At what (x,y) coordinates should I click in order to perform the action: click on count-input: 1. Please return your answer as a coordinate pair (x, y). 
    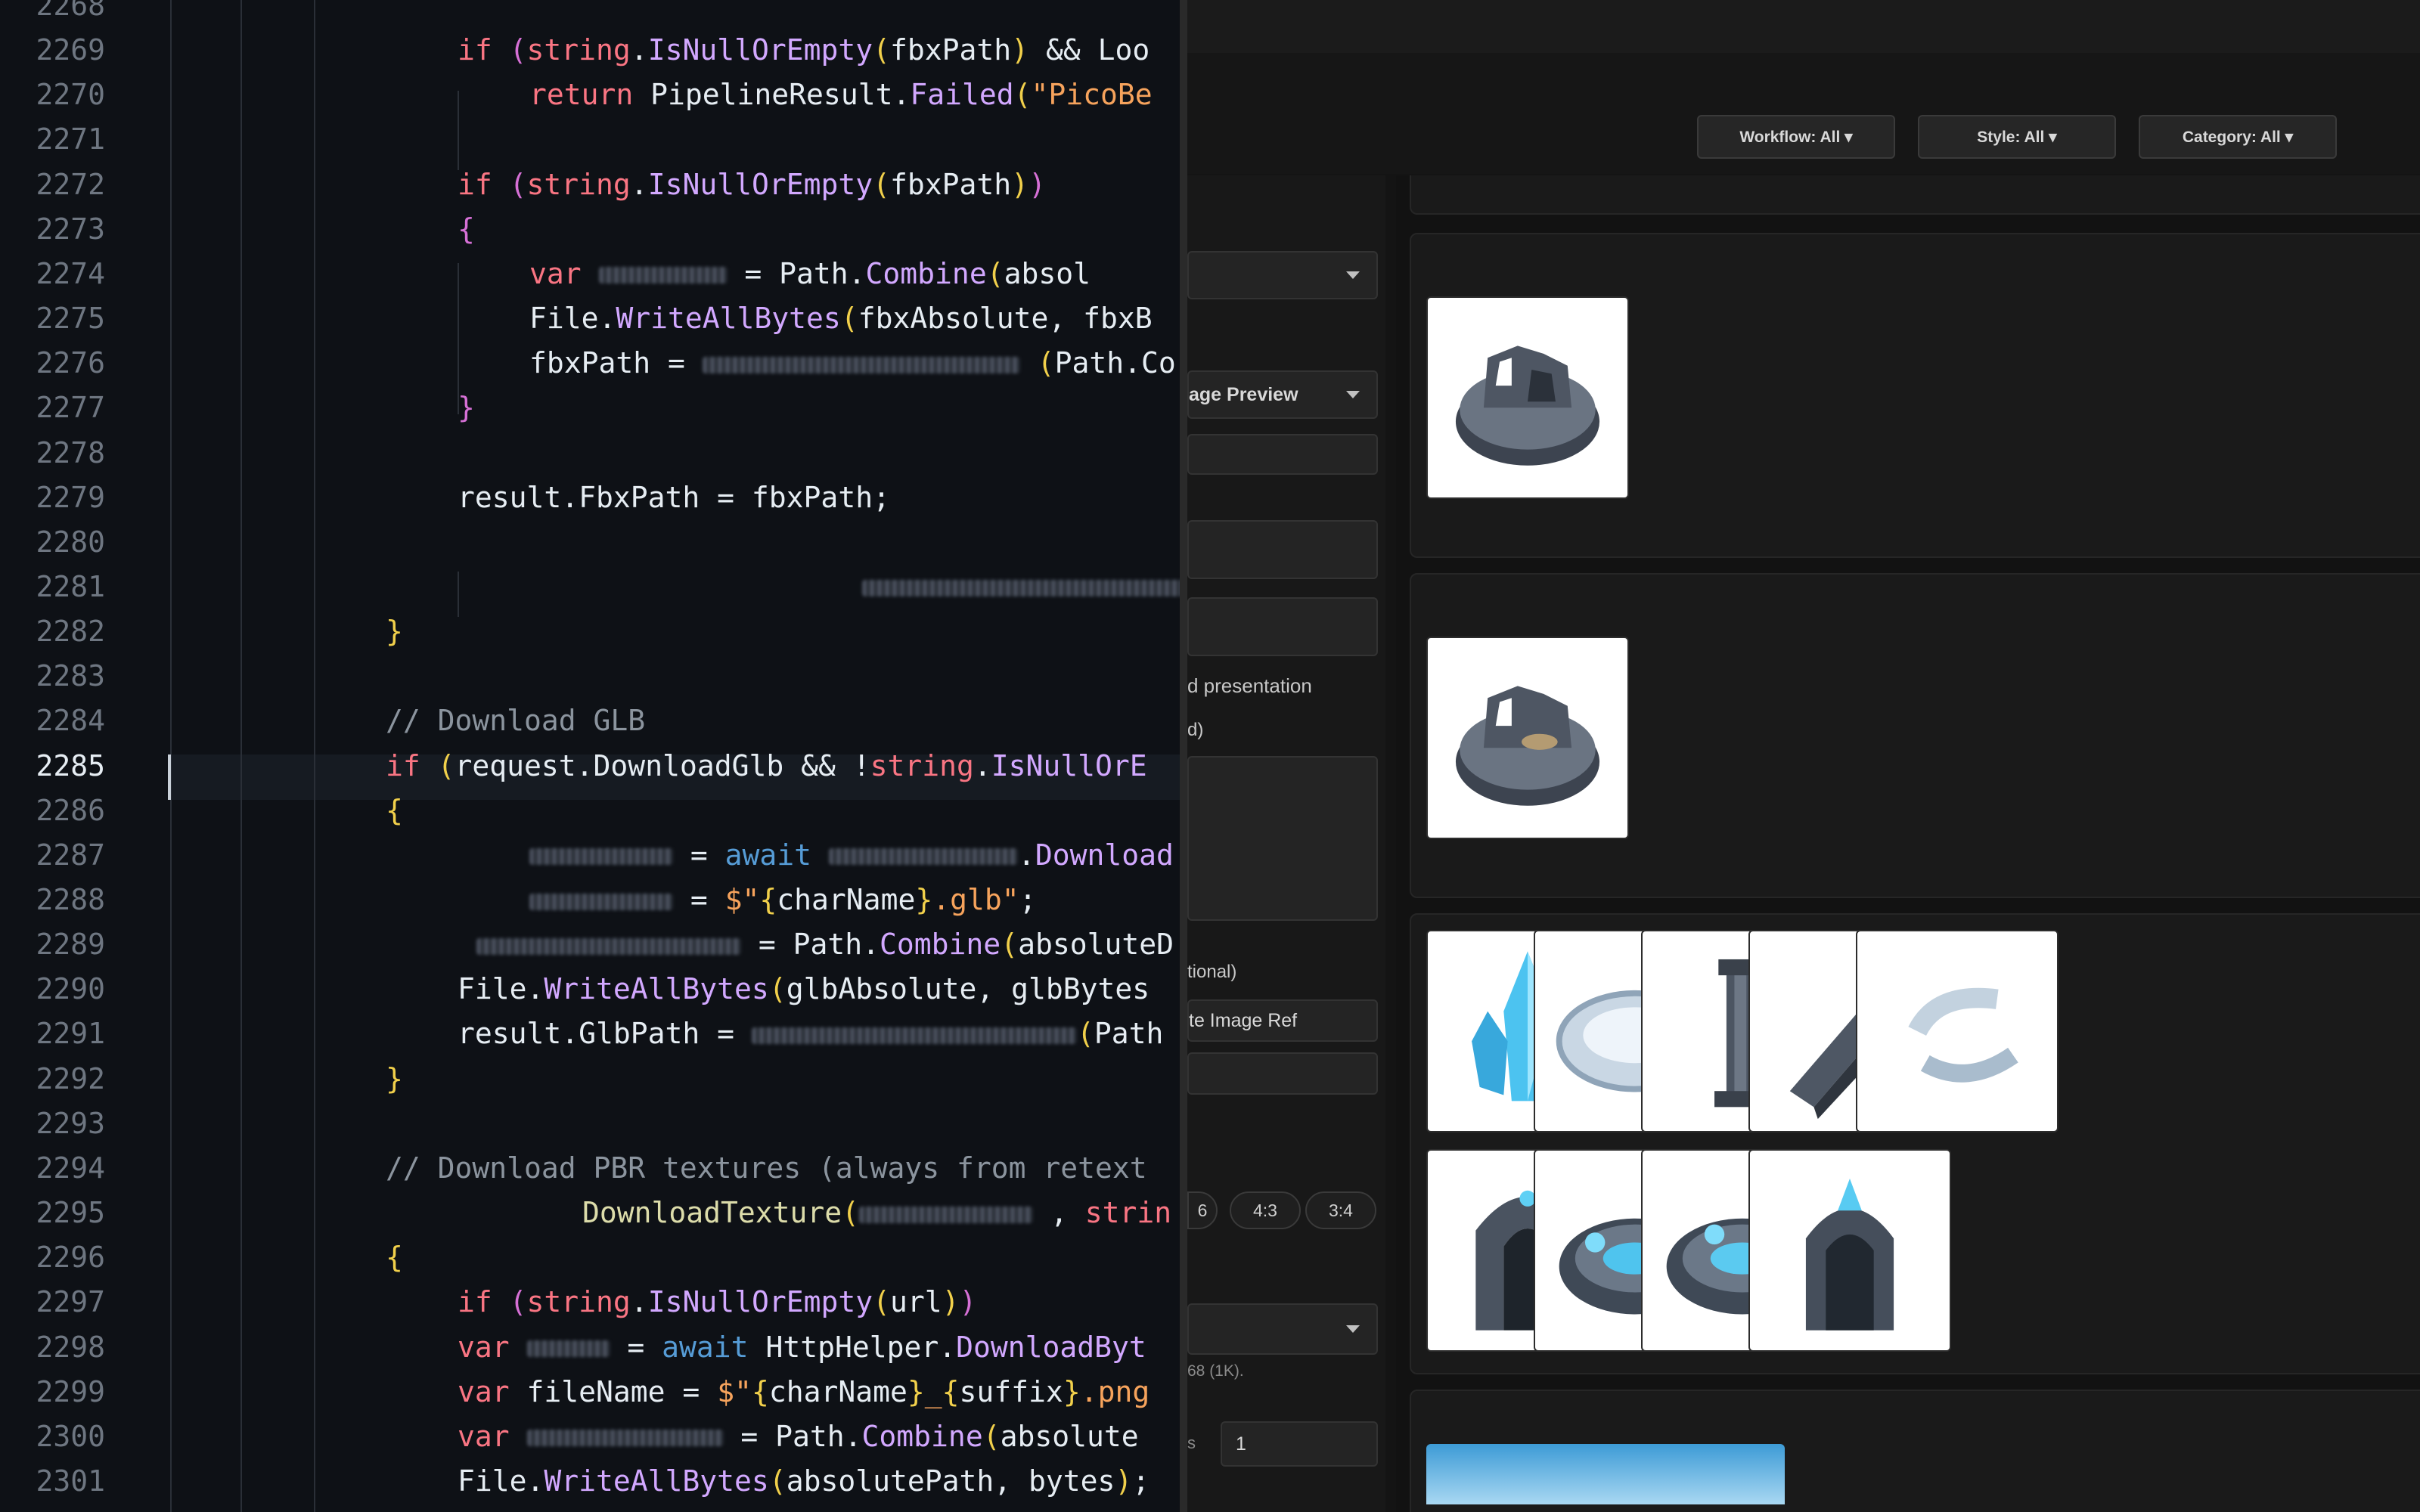
    Looking at the image, I should click on (1299, 1444).